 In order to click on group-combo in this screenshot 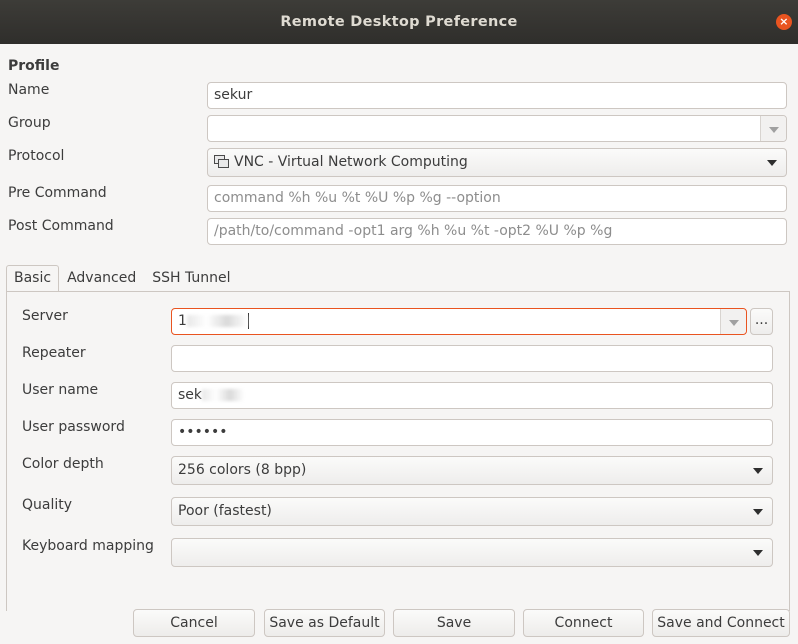, I will do `click(497, 128)`.